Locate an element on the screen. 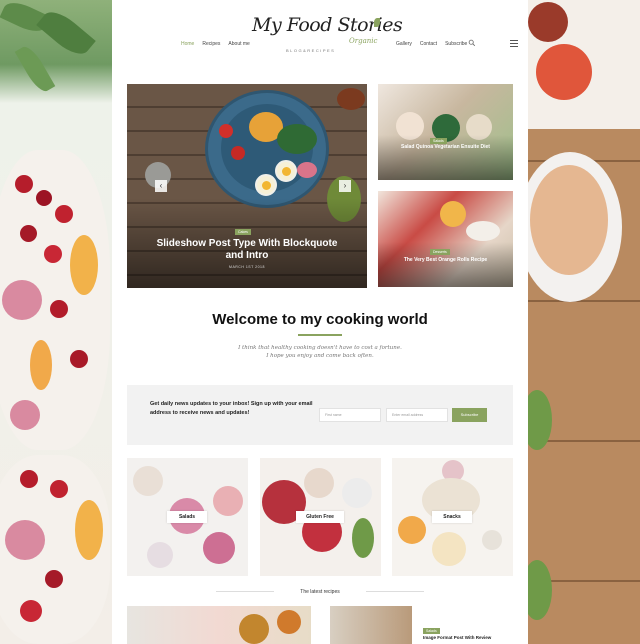 Image resolution: width=640 pixels, height=644 pixels. card-post-title: Salad Quinoa Vegetarian Ensuite Diet is located at coordinates (445, 147).